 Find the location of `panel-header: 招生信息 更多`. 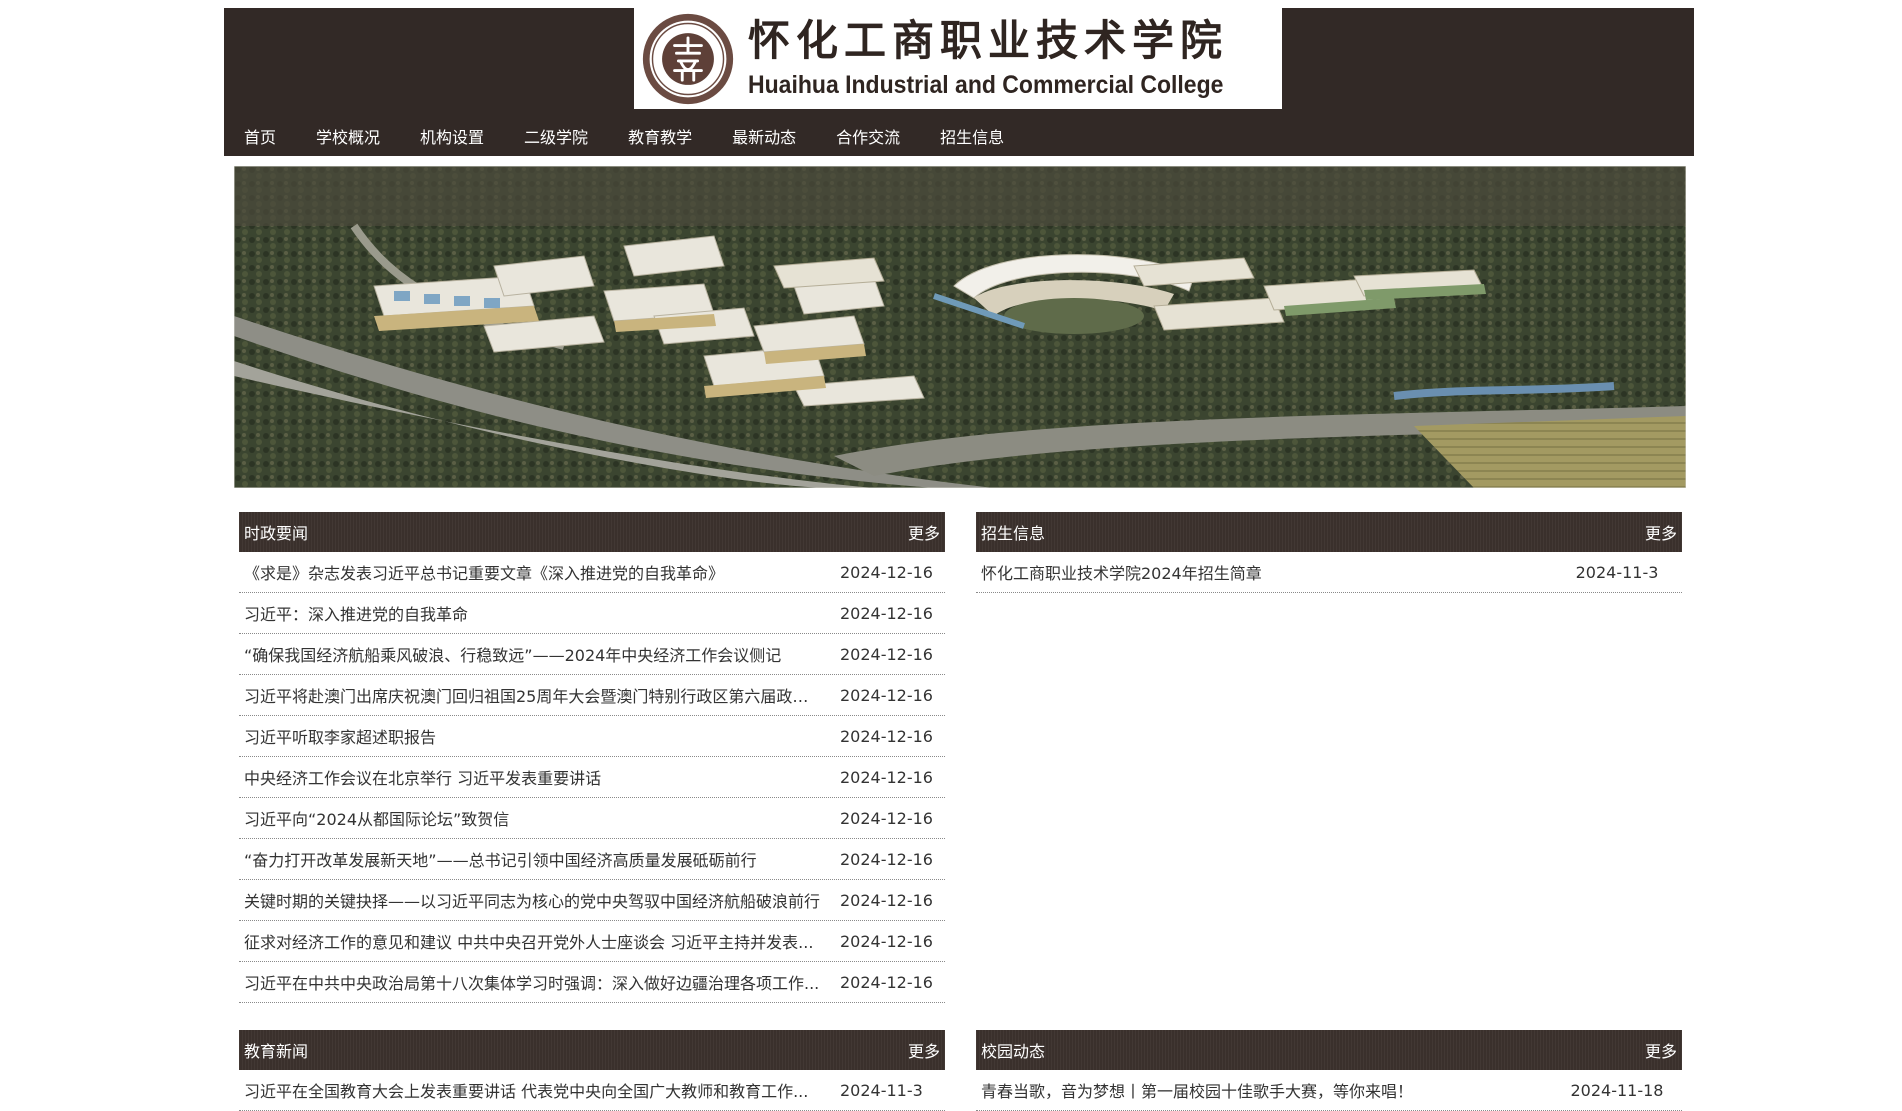

panel-header: 招生信息 更多 is located at coordinates (1329, 532).